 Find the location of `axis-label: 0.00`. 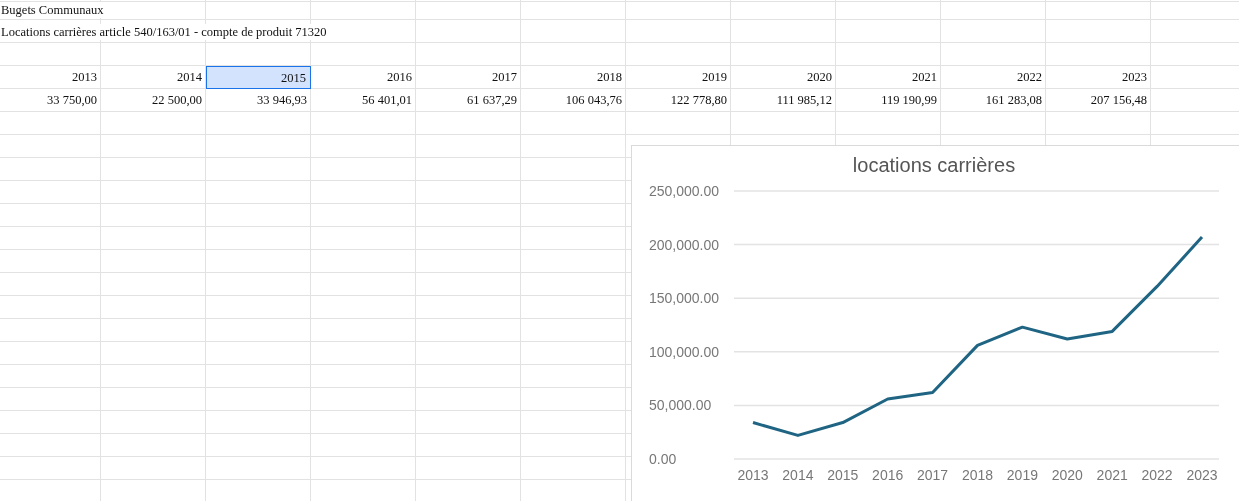

axis-label: 0.00 is located at coordinates (663, 459).